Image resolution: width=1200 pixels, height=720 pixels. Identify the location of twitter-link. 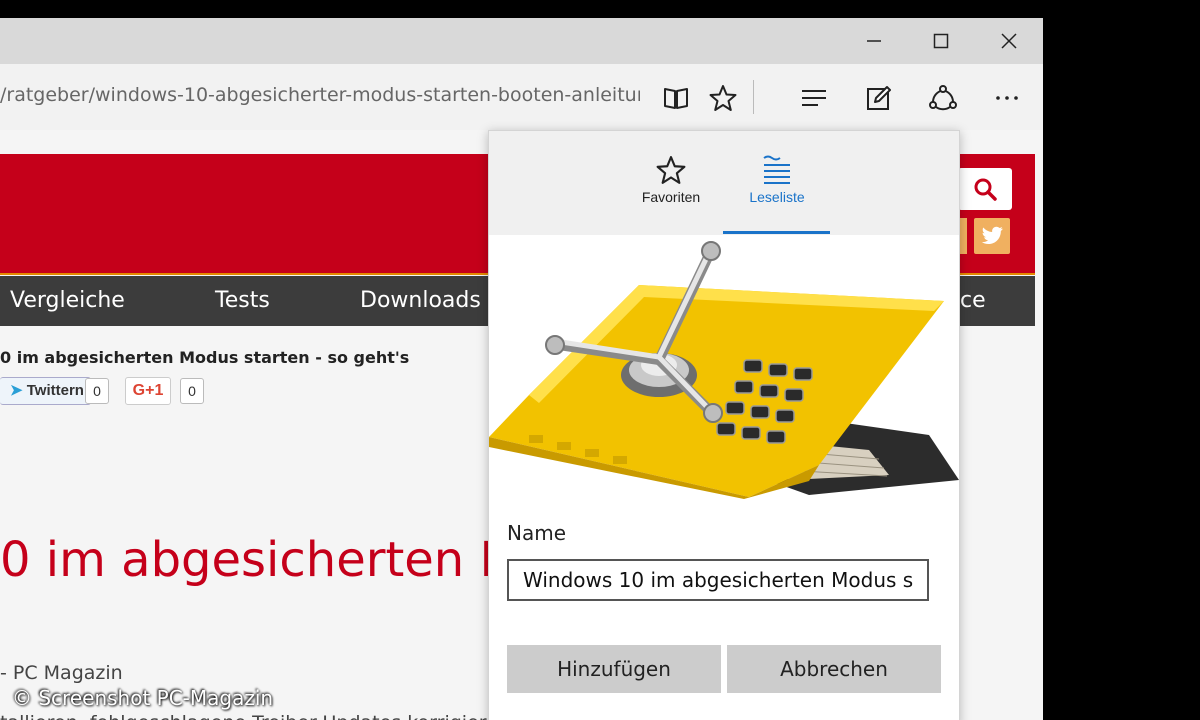
(992, 236).